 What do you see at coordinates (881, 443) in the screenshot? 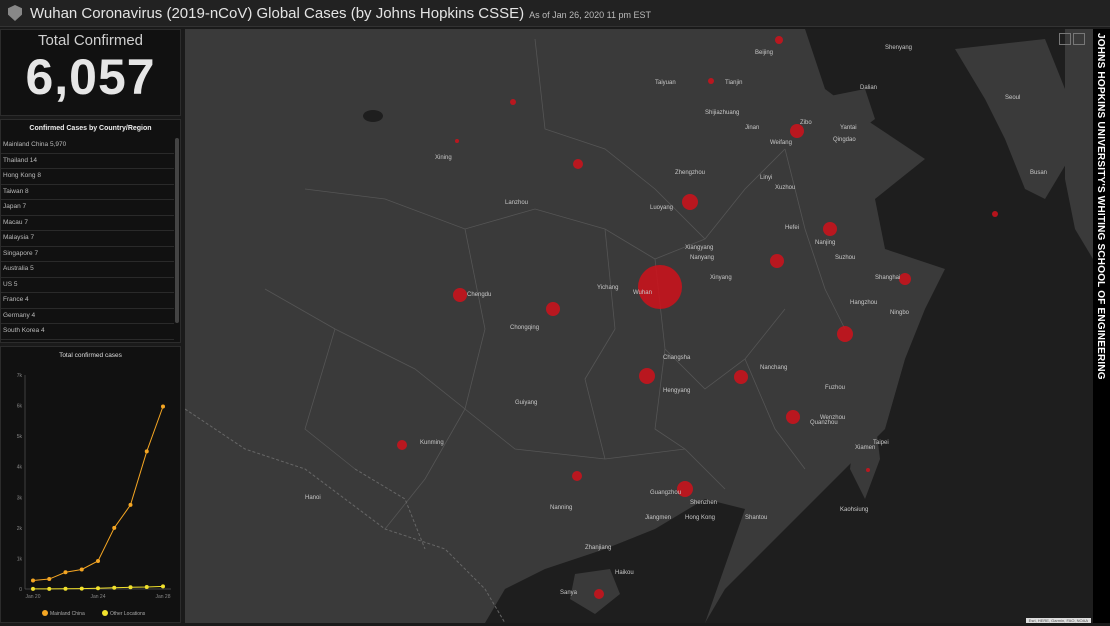
I see `map-city-label: Taipei` at bounding box center [881, 443].